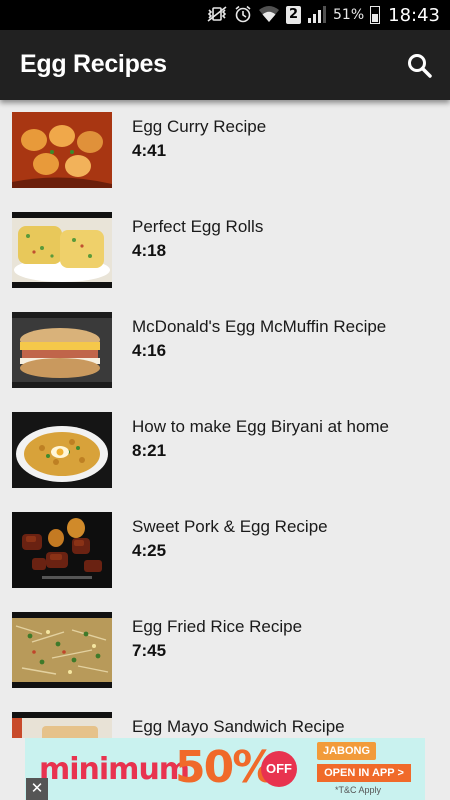  I want to click on video-title: Egg Mayo Sandwich Recipe, so click(238, 726).